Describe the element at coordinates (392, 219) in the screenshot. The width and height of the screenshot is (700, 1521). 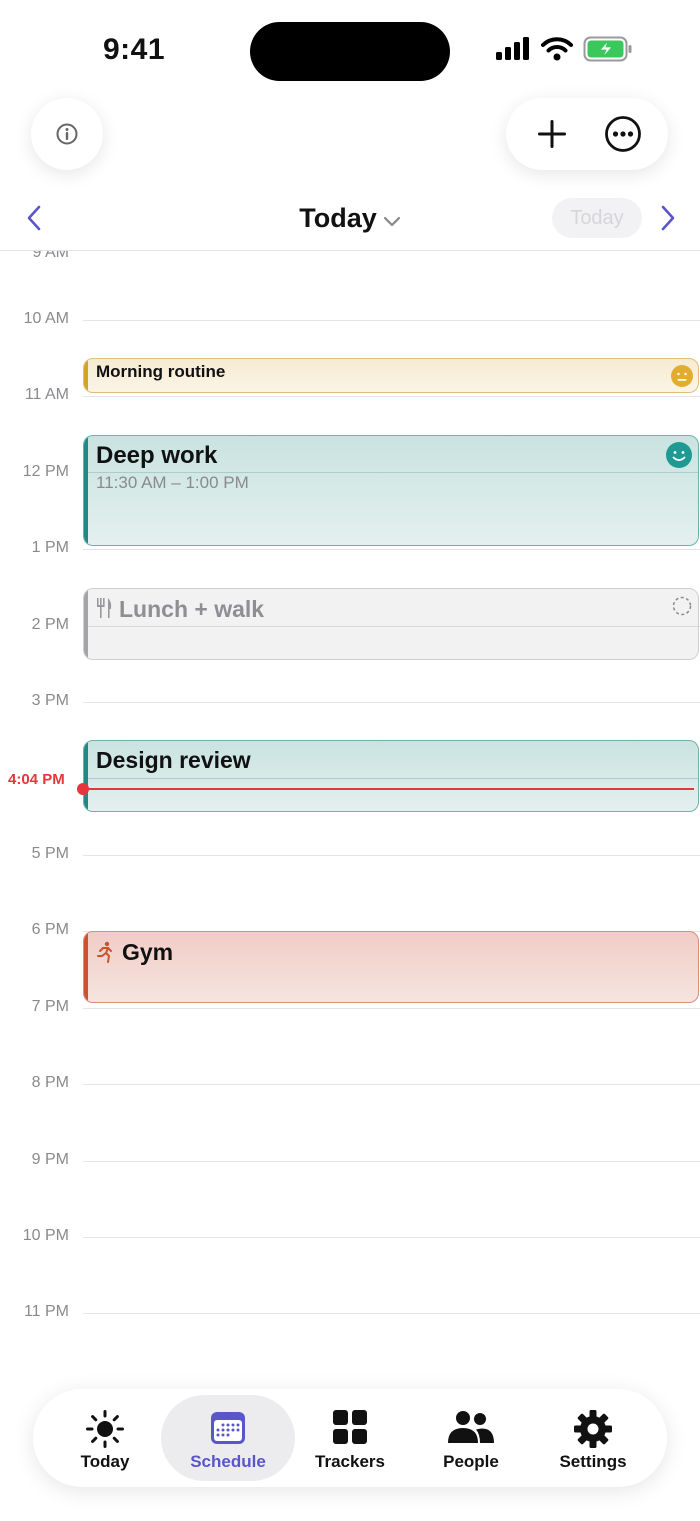
I see `chevron-down-icon` at that location.